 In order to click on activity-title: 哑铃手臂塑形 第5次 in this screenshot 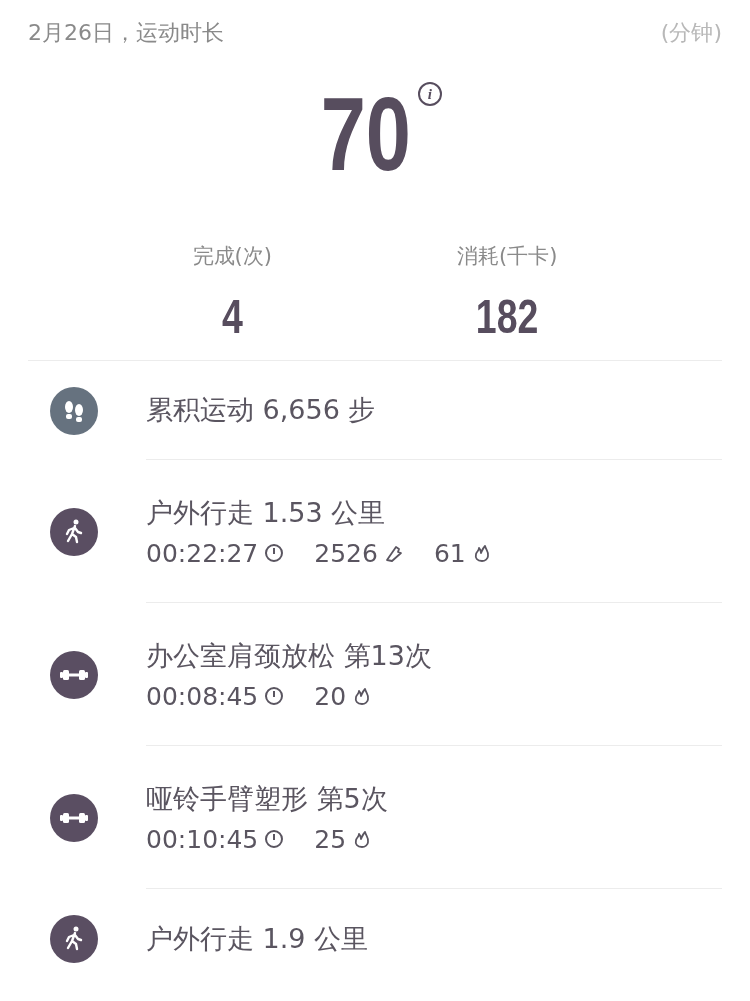, I will do `click(434, 798)`.